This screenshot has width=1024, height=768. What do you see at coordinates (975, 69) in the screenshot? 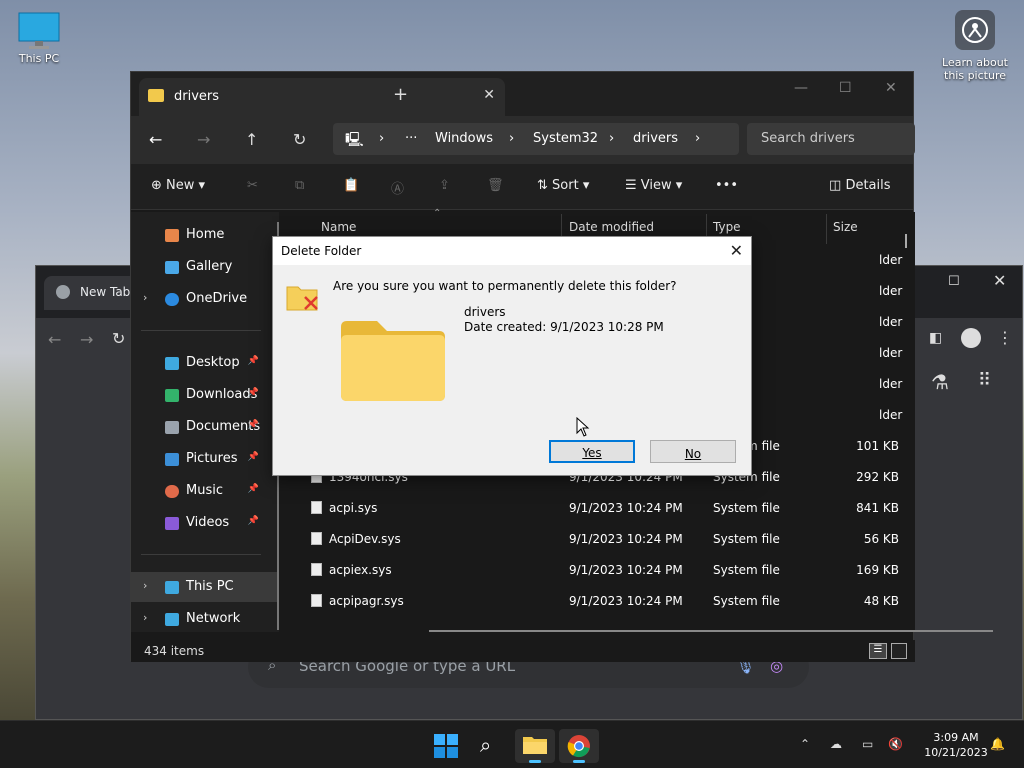
I see `learn-label: Learn about this picture` at bounding box center [975, 69].